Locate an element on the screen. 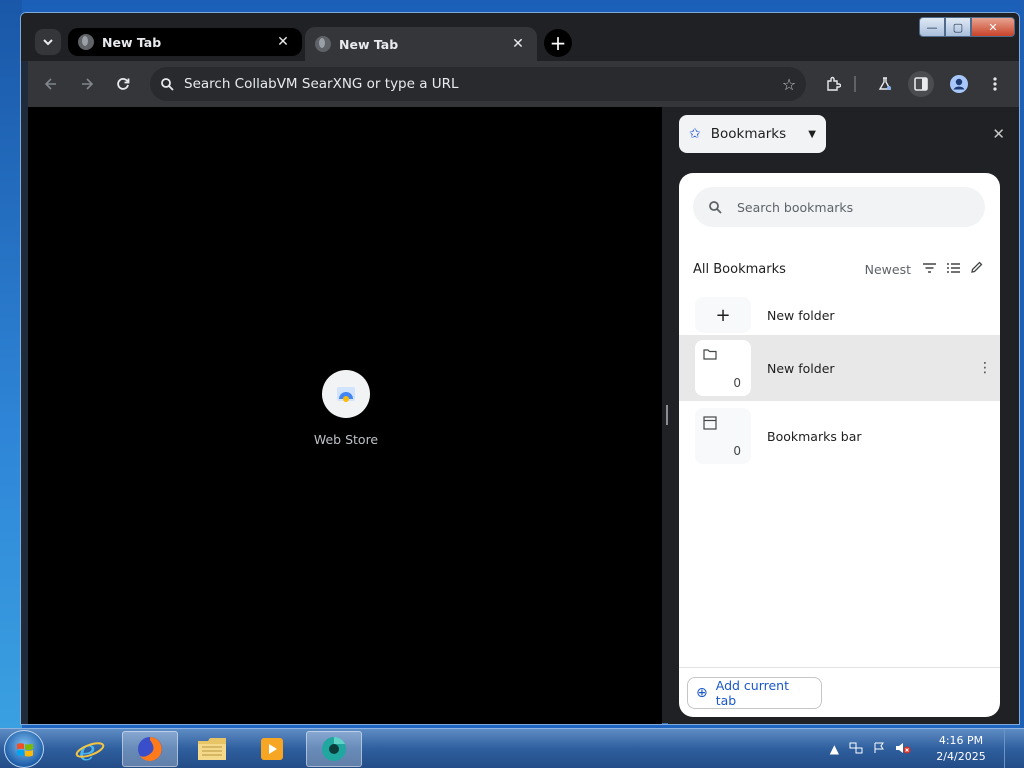 The height and width of the screenshot is (768, 1024). window-close-button: ✕ is located at coordinates (993, 27).